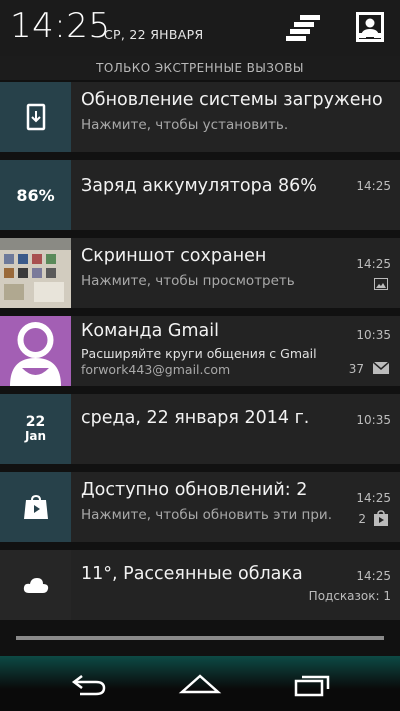 This screenshot has height=711, width=400. I want to click on image-icon, so click(381, 284).